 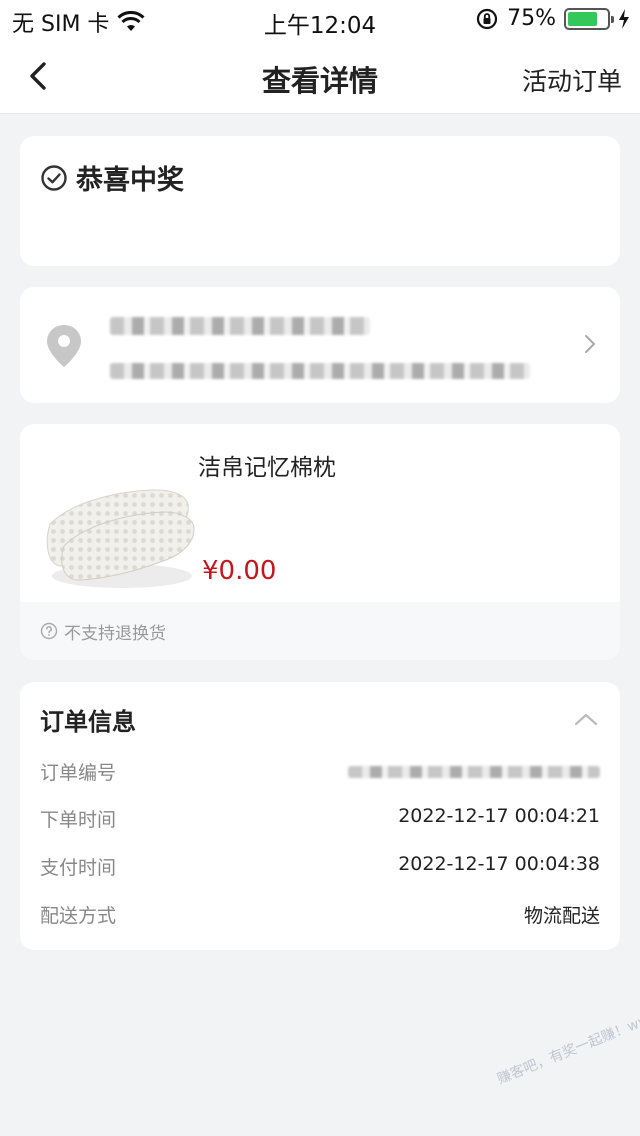 I want to click on battery-fill, so click(x=582, y=18).